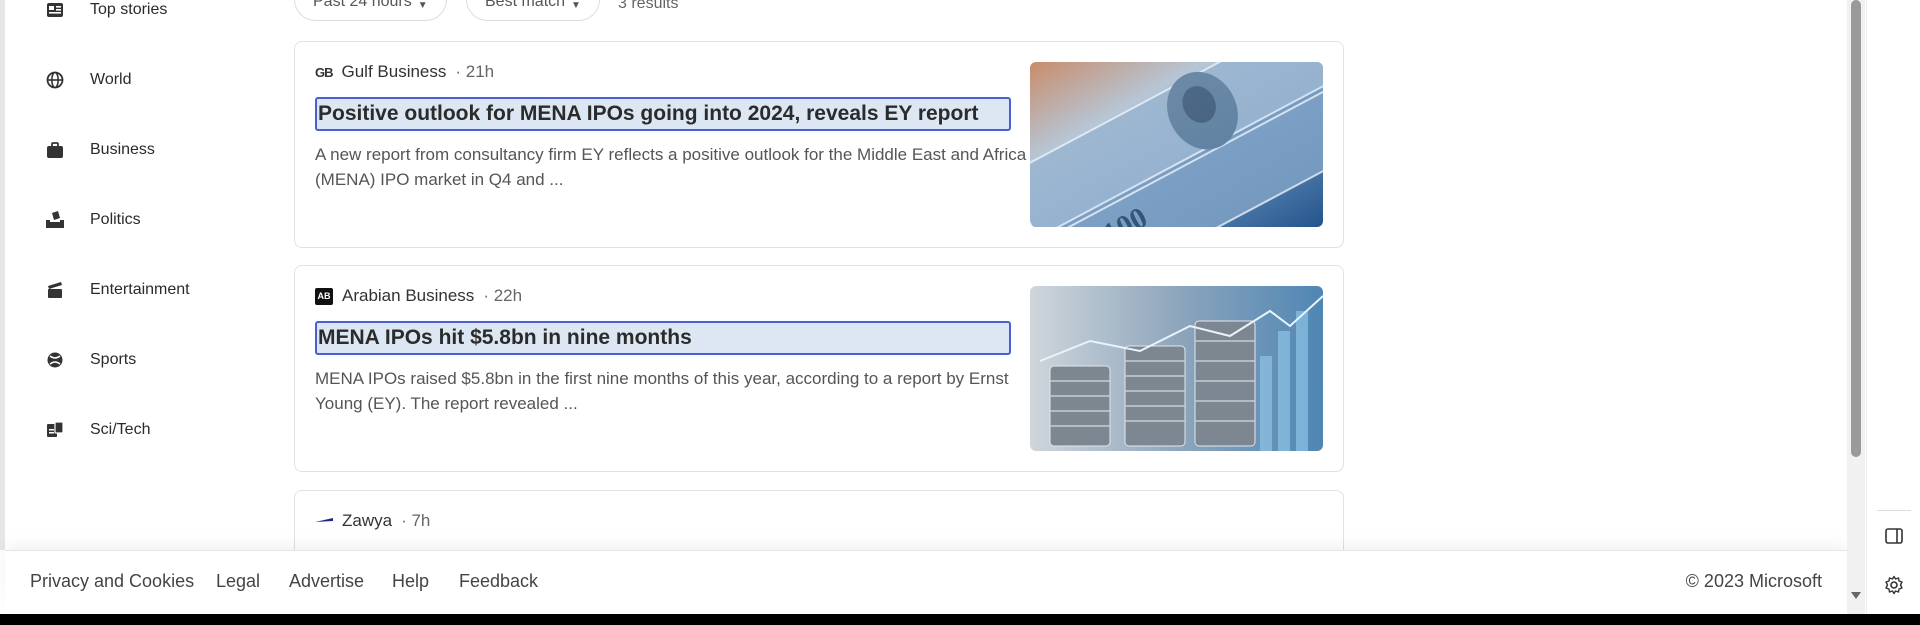 Image resolution: width=1920 pixels, height=625 pixels. What do you see at coordinates (55, 220) in the screenshot?
I see `ballot-box-icon` at bounding box center [55, 220].